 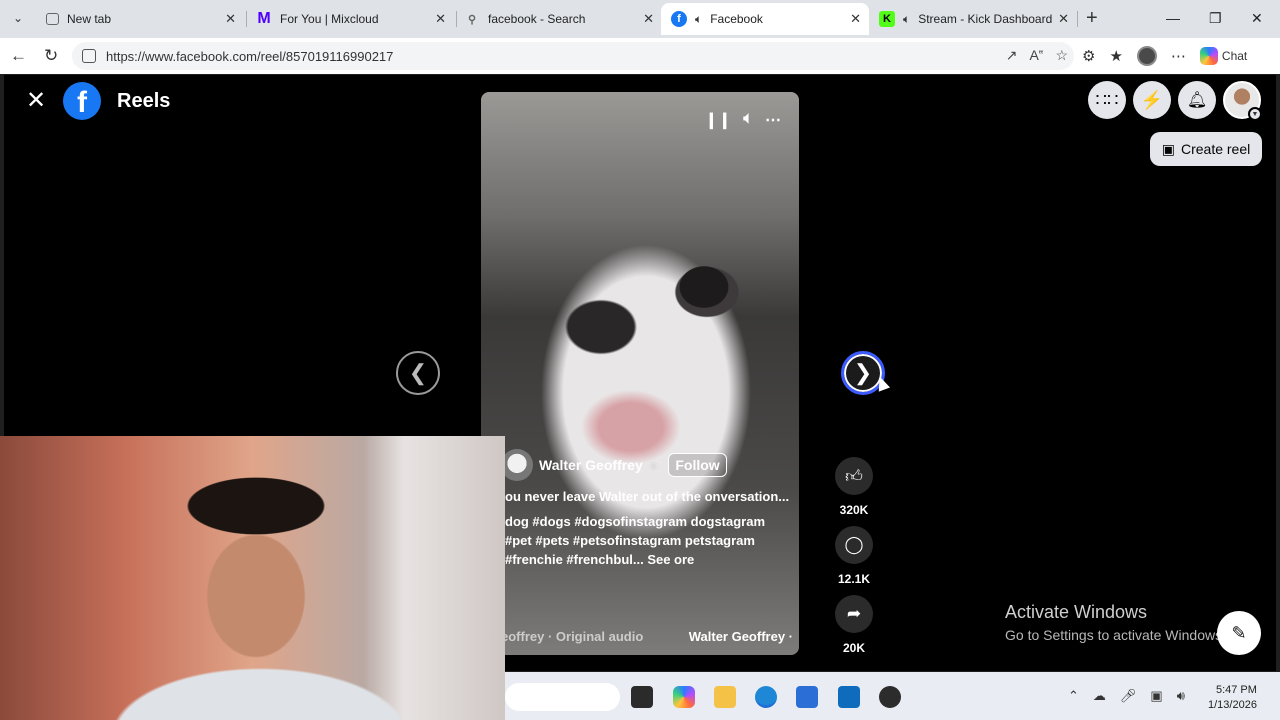 What do you see at coordinates (697, 465) in the screenshot?
I see `follow-button: Follow` at bounding box center [697, 465].